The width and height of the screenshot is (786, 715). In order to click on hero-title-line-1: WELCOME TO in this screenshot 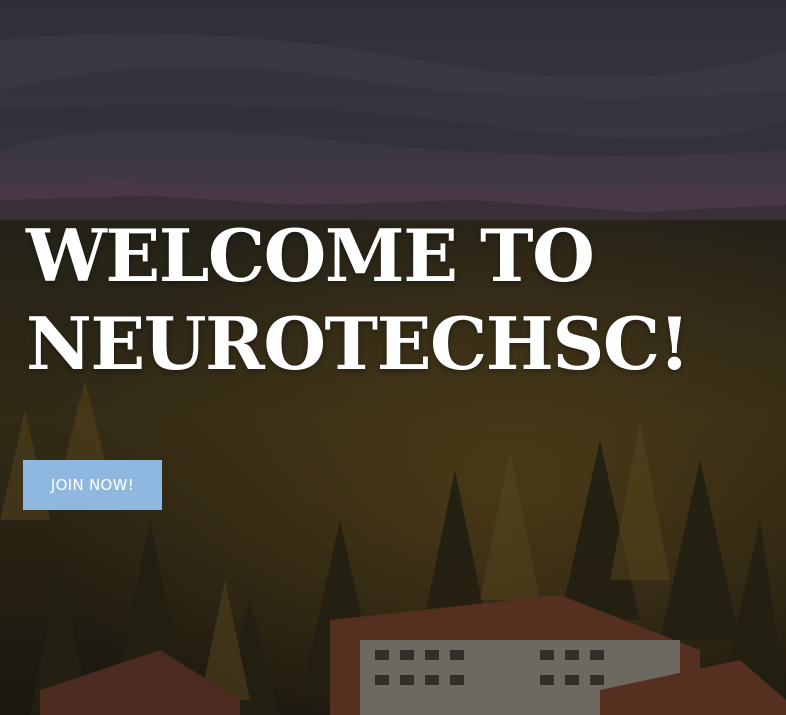, I will do `click(310, 255)`.